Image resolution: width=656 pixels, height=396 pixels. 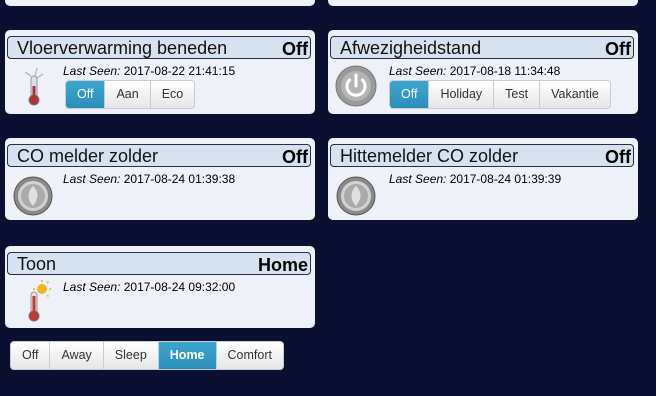 What do you see at coordinates (88, 156) in the screenshot?
I see `device-name: CO melder zolder` at bounding box center [88, 156].